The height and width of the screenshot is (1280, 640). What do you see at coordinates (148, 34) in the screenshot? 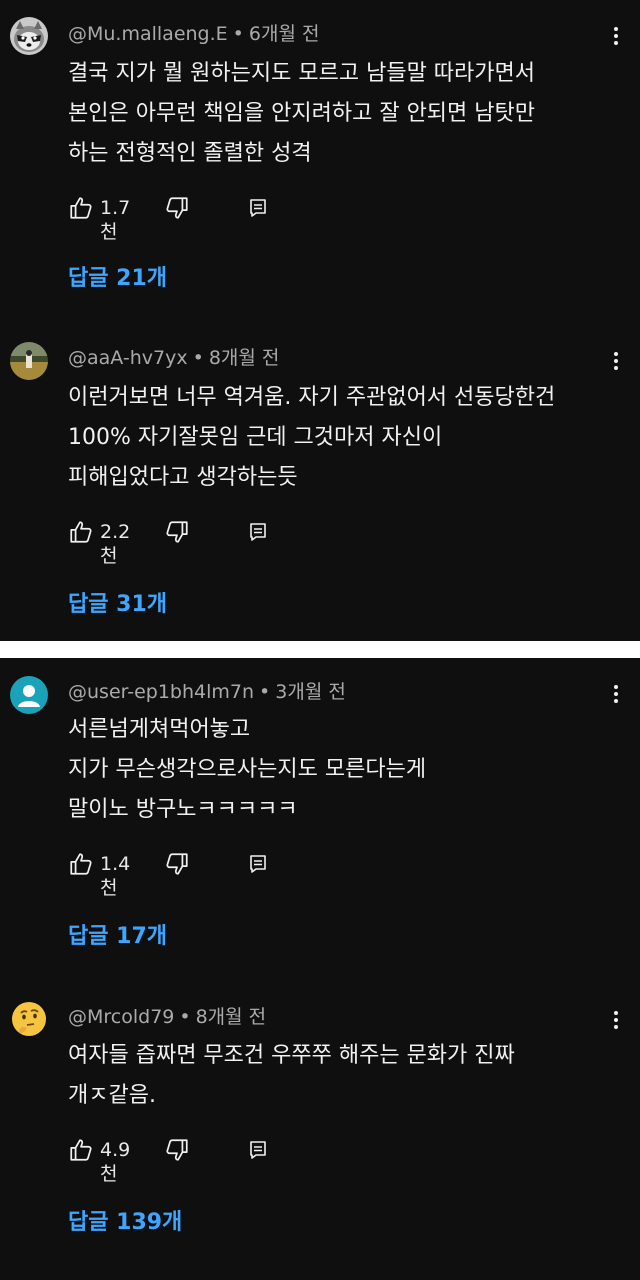
I see `comment-author: @Mu.mallaeng.E` at bounding box center [148, 34].